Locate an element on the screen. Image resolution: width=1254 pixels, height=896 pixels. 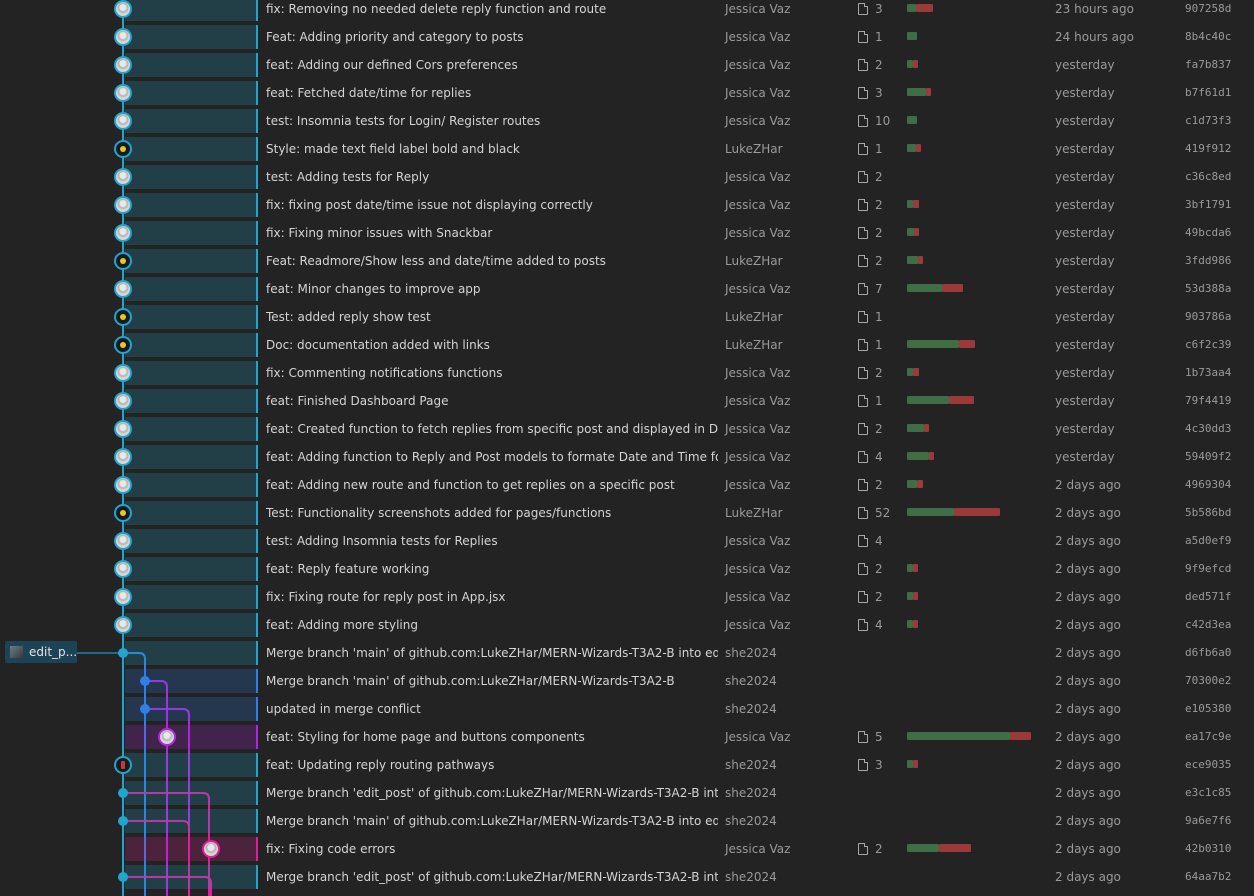
commit-sha: 70300e2 is located at coordinates (1208, 681).